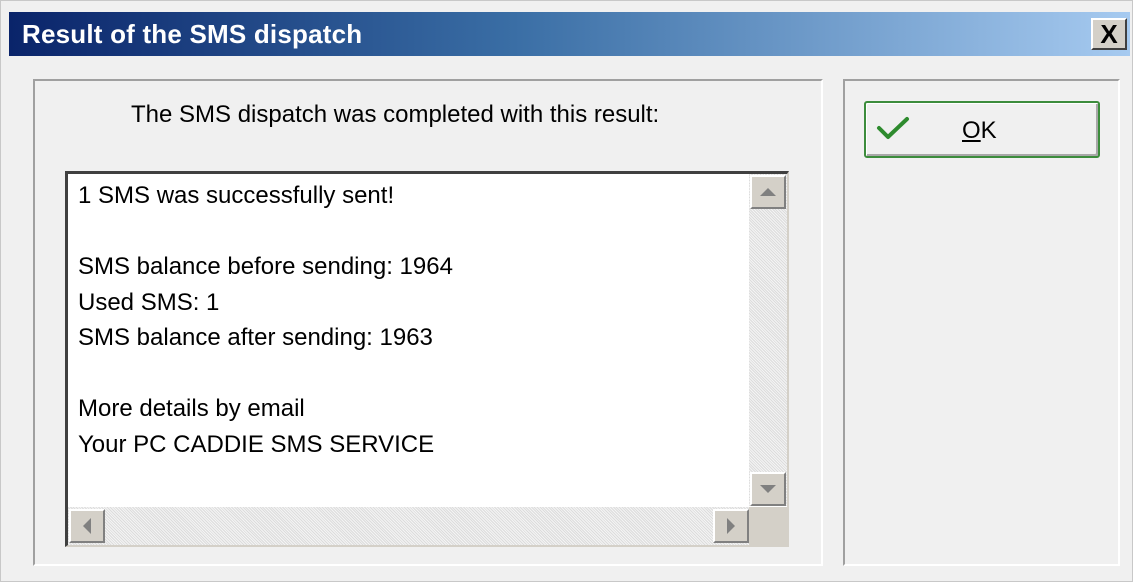 The width and height of the screenshot is (1133, 582). What do you see at coordinates (569, 34) in the screenshot?
I see `title-bar: Result of the SMS dispatch X` at bounding box center [569, 34].